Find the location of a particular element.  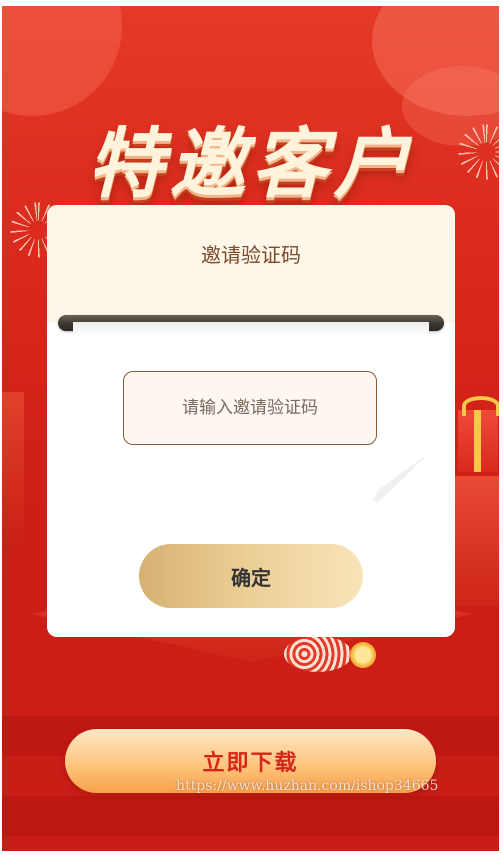

dialog-header: 邀请验证码 is located at coordinates (251, 264).